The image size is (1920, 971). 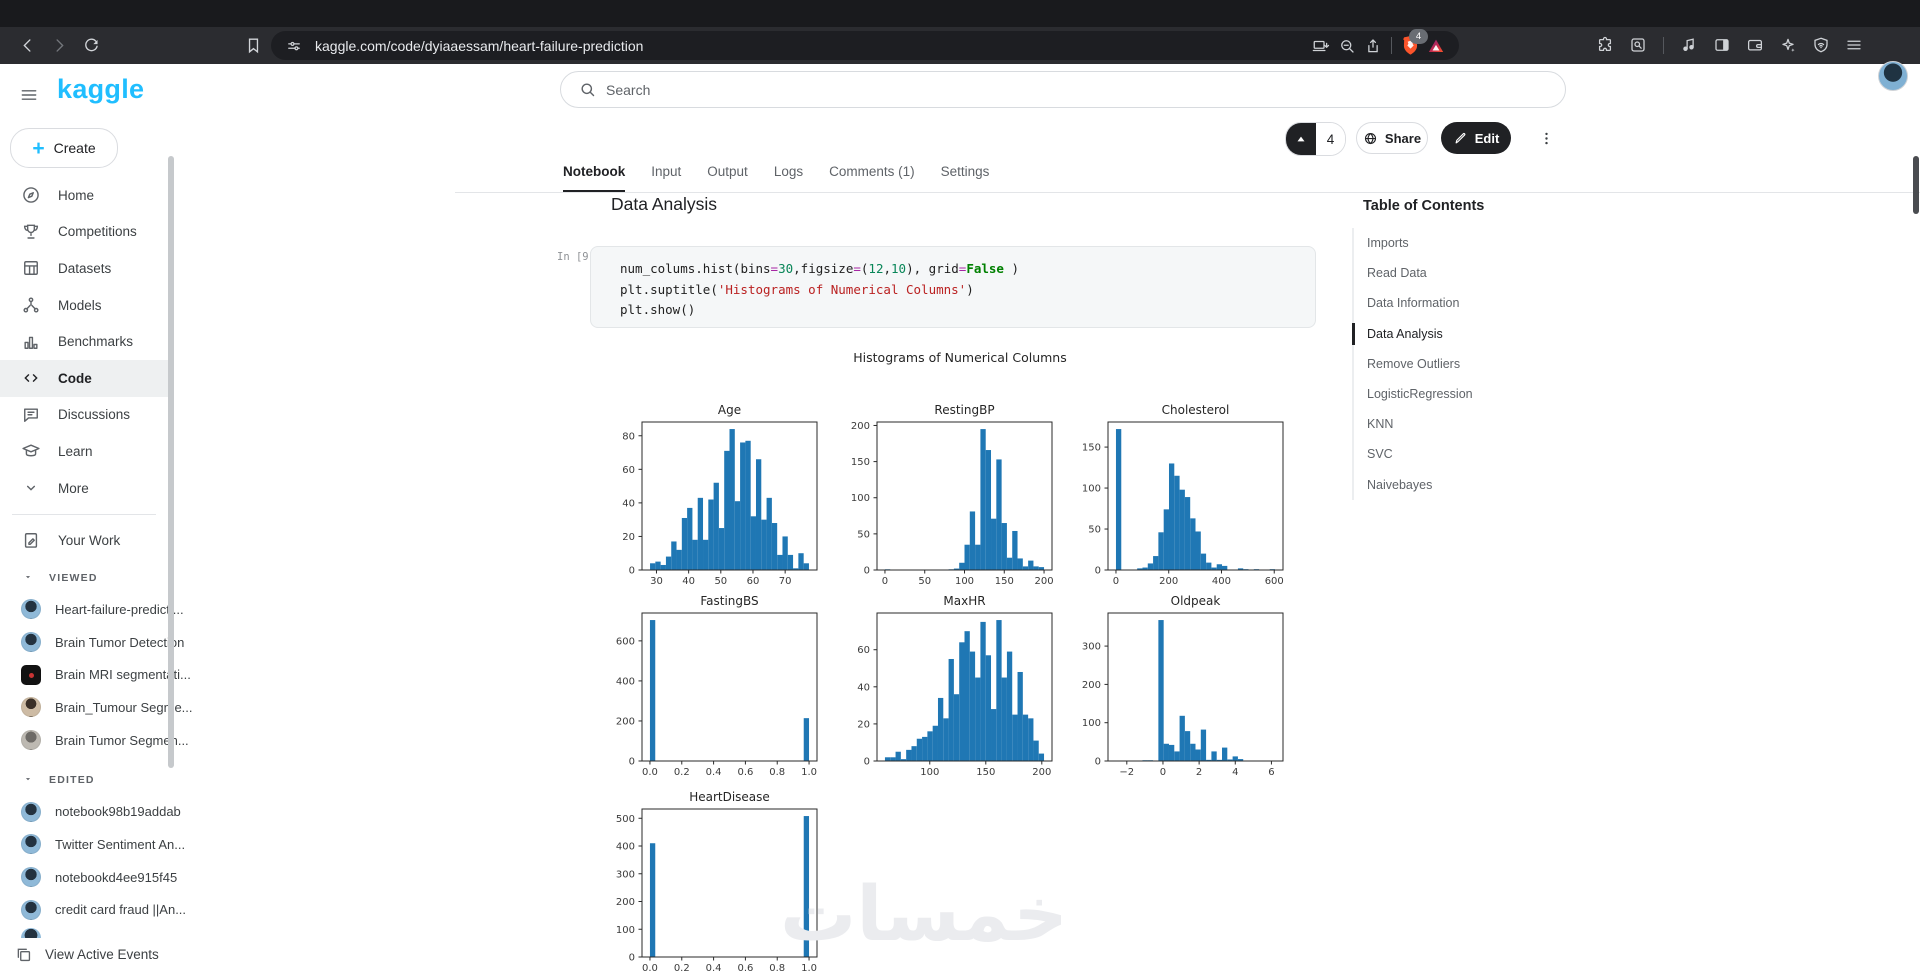 What do you see at coordinates (1605, 45) in the screenshot?
I see `extensions-icon` at bounding box center [1605, 45].